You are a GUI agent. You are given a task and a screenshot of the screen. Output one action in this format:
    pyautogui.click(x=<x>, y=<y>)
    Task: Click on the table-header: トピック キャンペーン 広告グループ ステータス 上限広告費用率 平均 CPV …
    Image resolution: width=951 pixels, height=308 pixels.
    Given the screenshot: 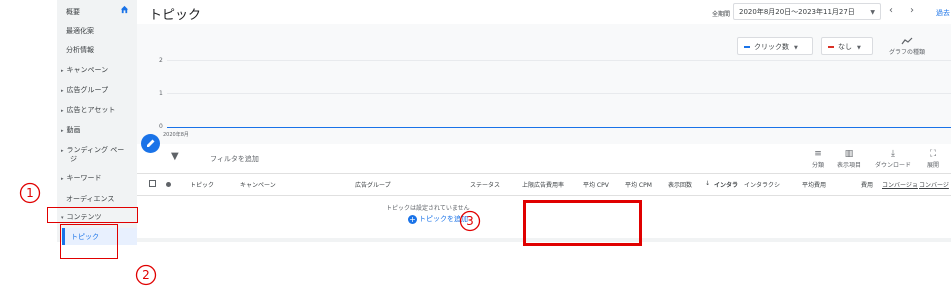 What is the action you would take?
    pyautogui.click(x=544, y=184)
    